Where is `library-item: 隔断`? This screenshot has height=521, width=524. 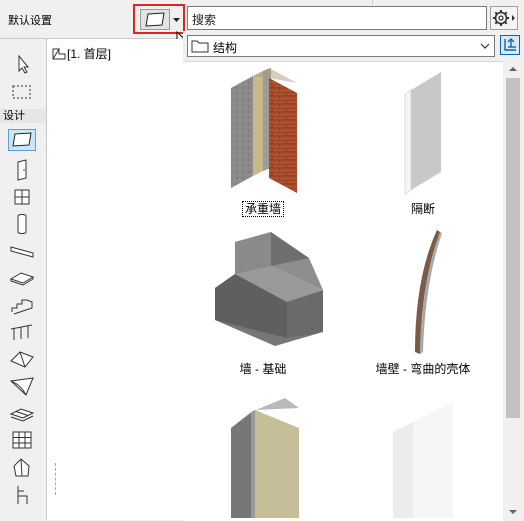 library-item: 隔断 is located at coordinates (423, 139).